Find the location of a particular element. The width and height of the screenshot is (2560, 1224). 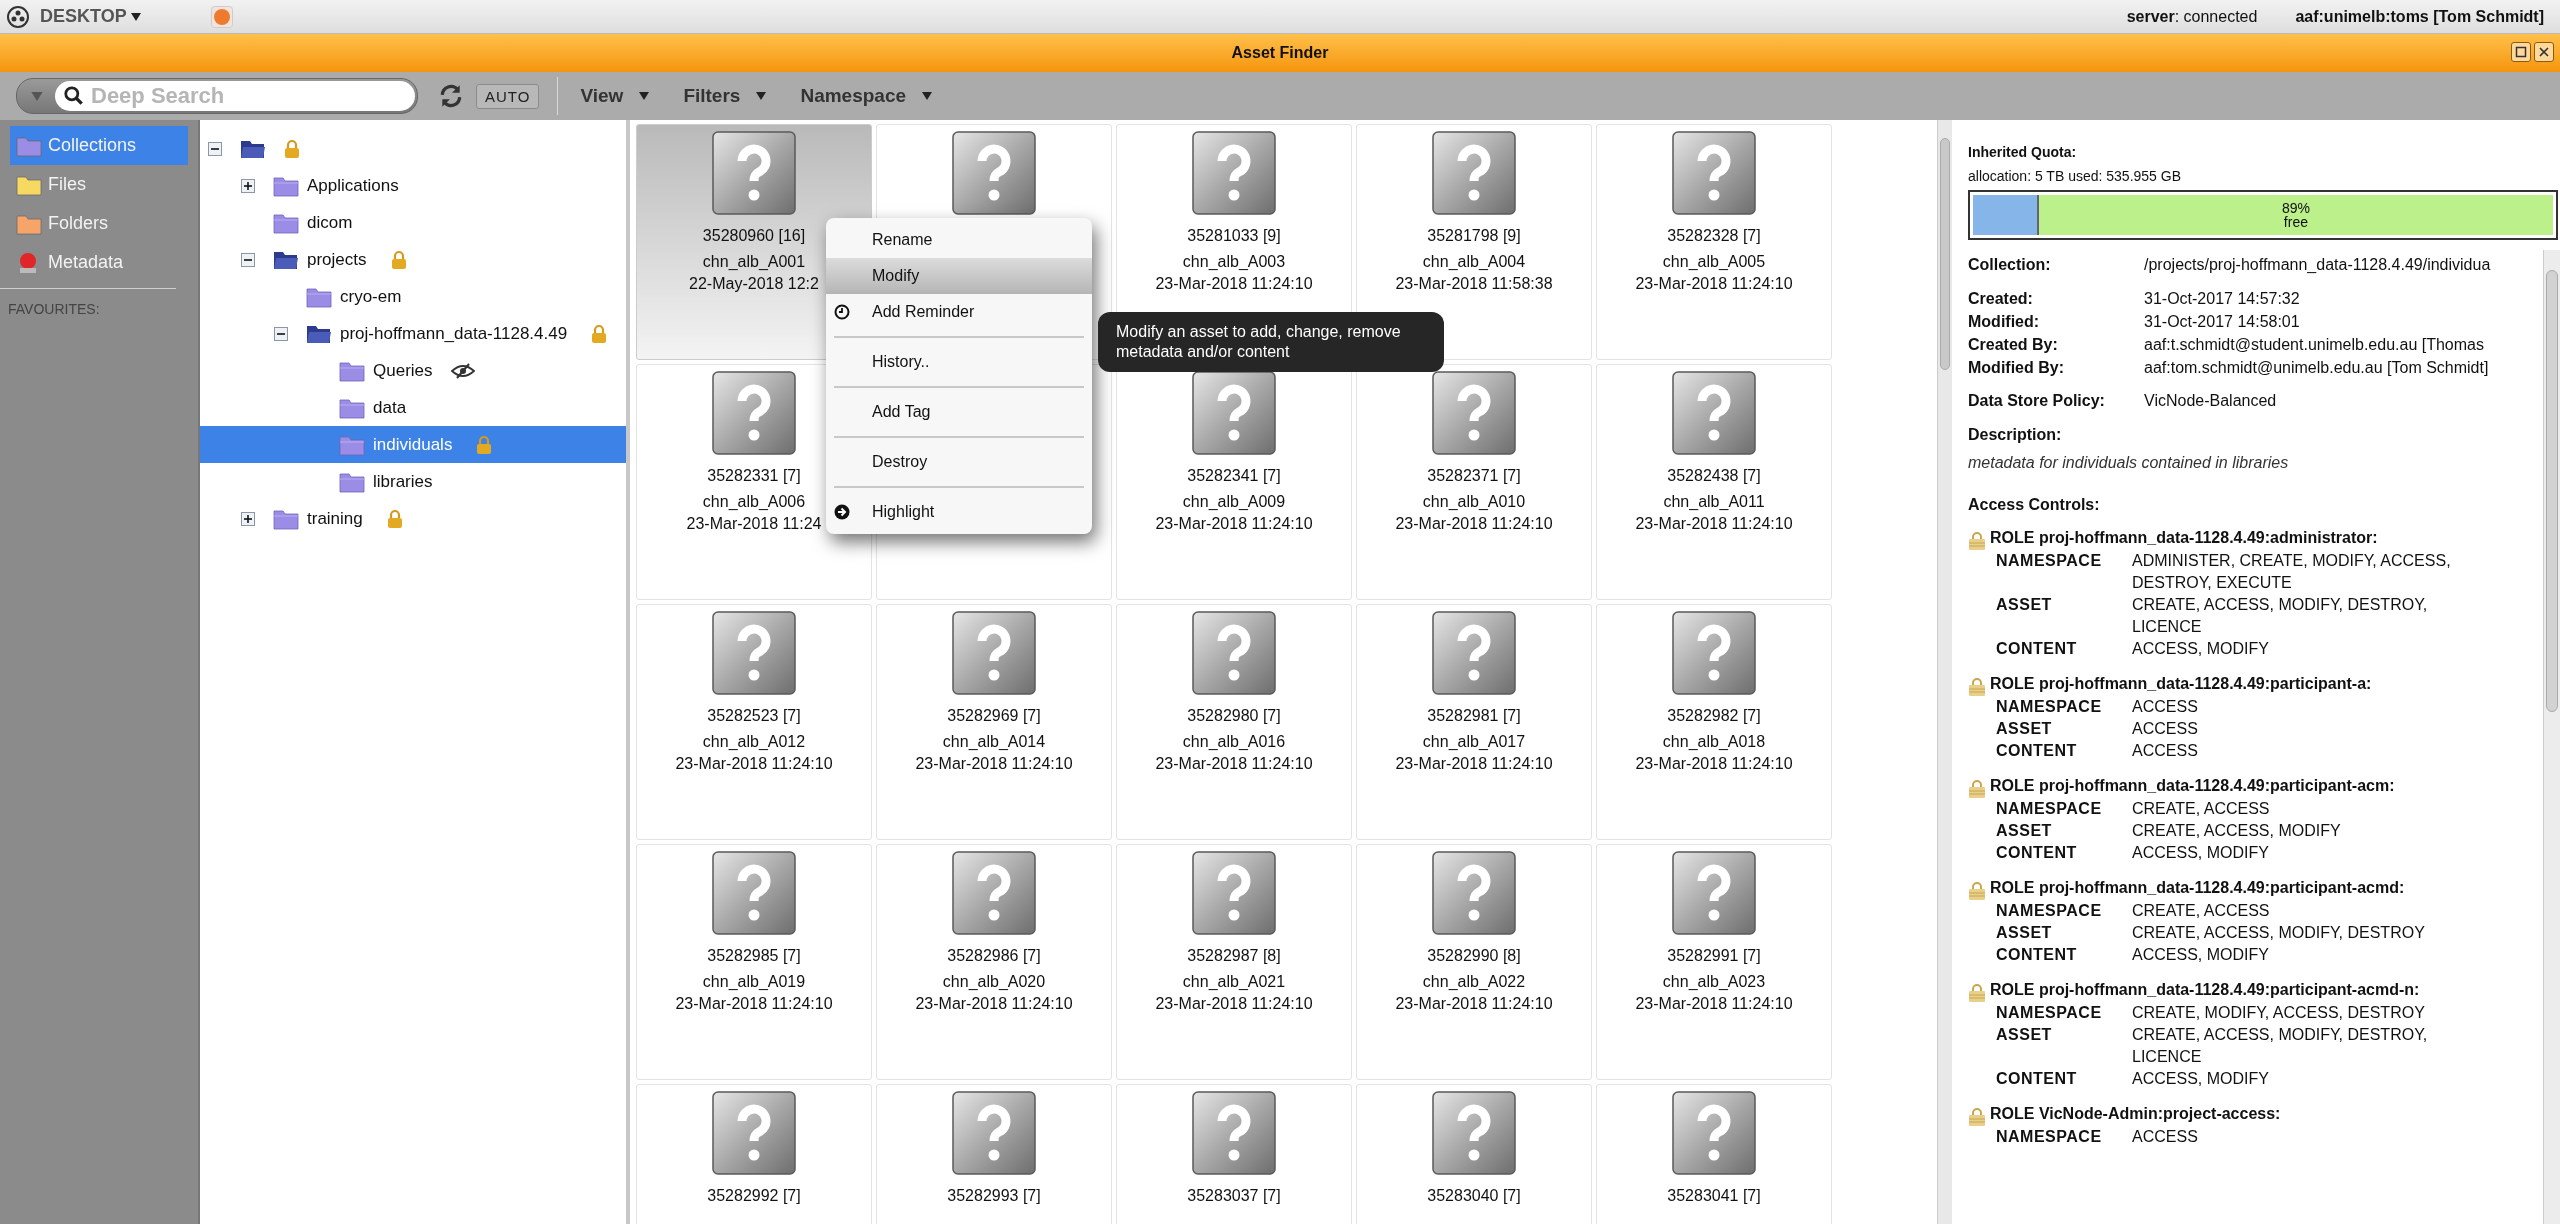

sidebar-label: Files is located at coordinates (67, 184).